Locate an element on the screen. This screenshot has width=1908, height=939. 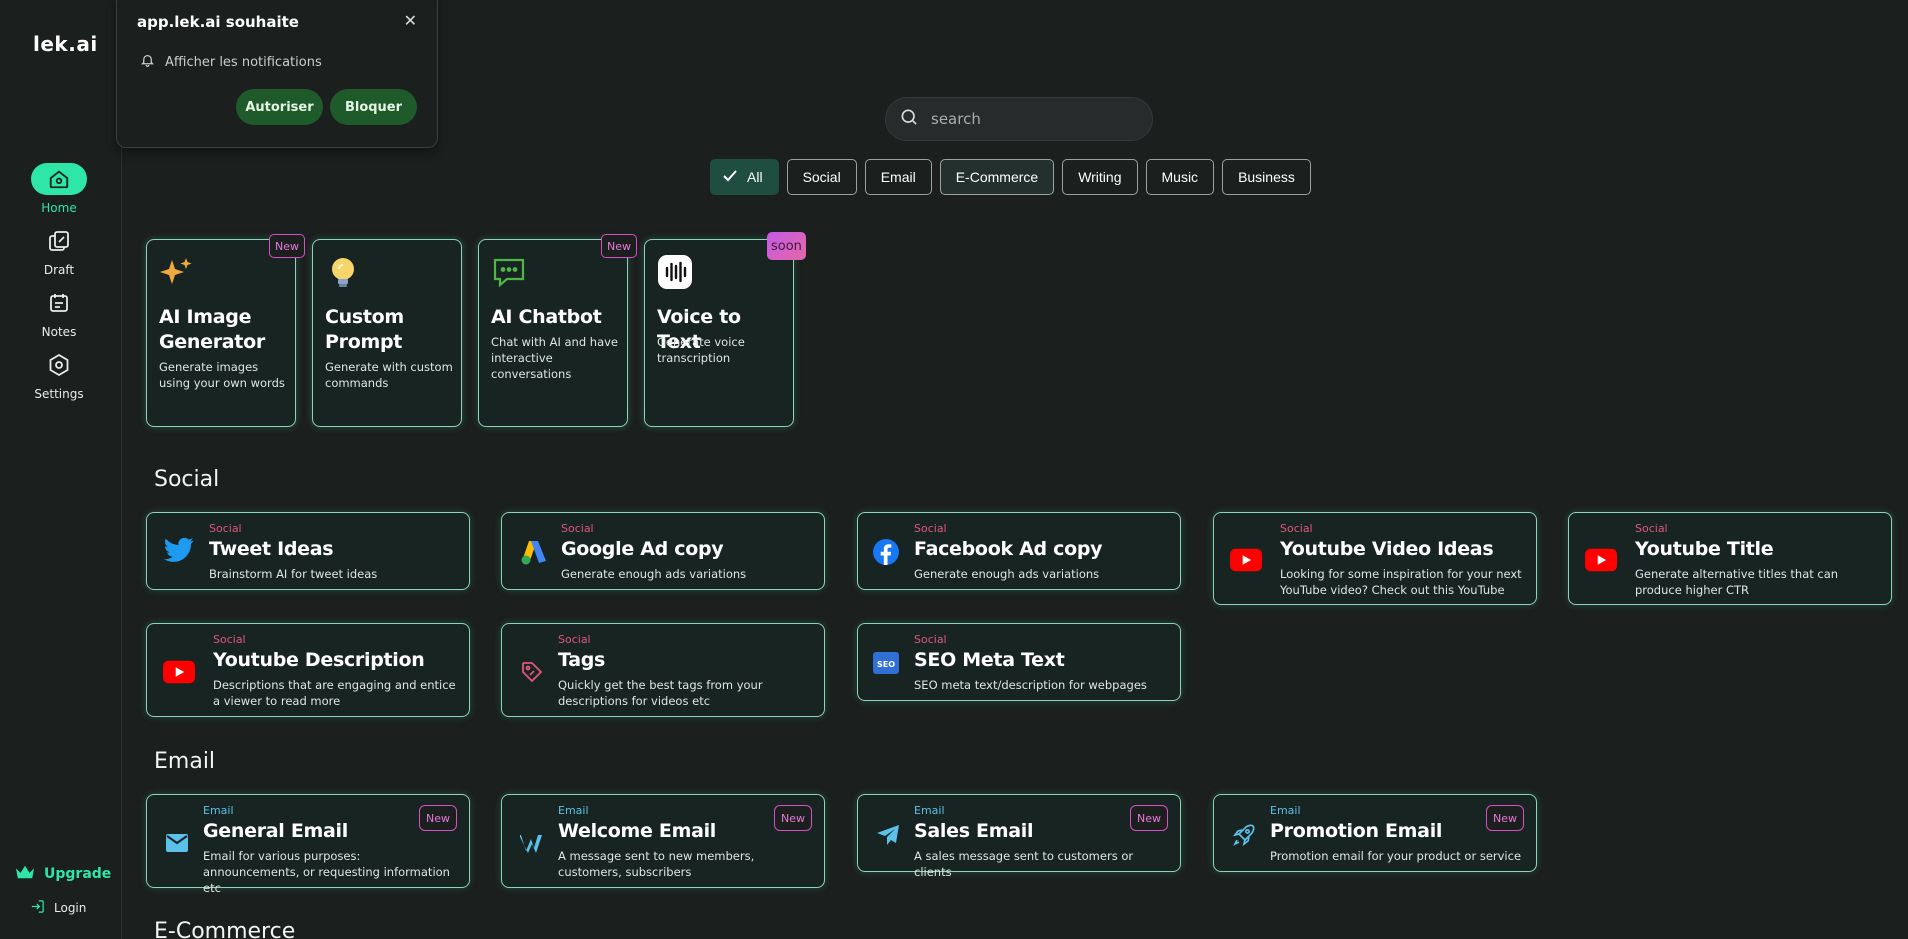
card-desc: Brainstorm AI for tweet ideas is located at coordinates (293, 574).